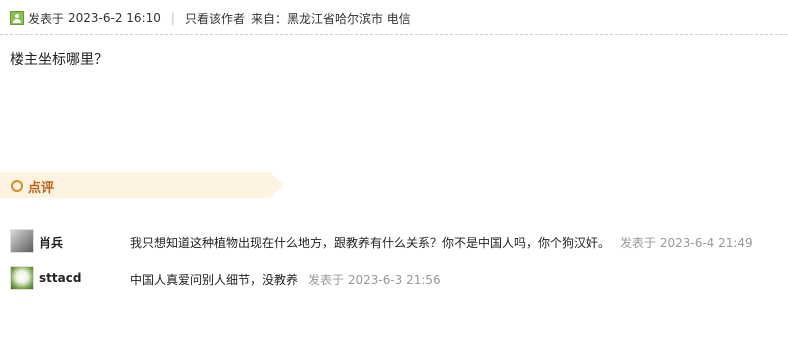 Image resolution: width=788 pixels, height=347 pixels. I want to click on comment-ring-icon, so click(17, 186).